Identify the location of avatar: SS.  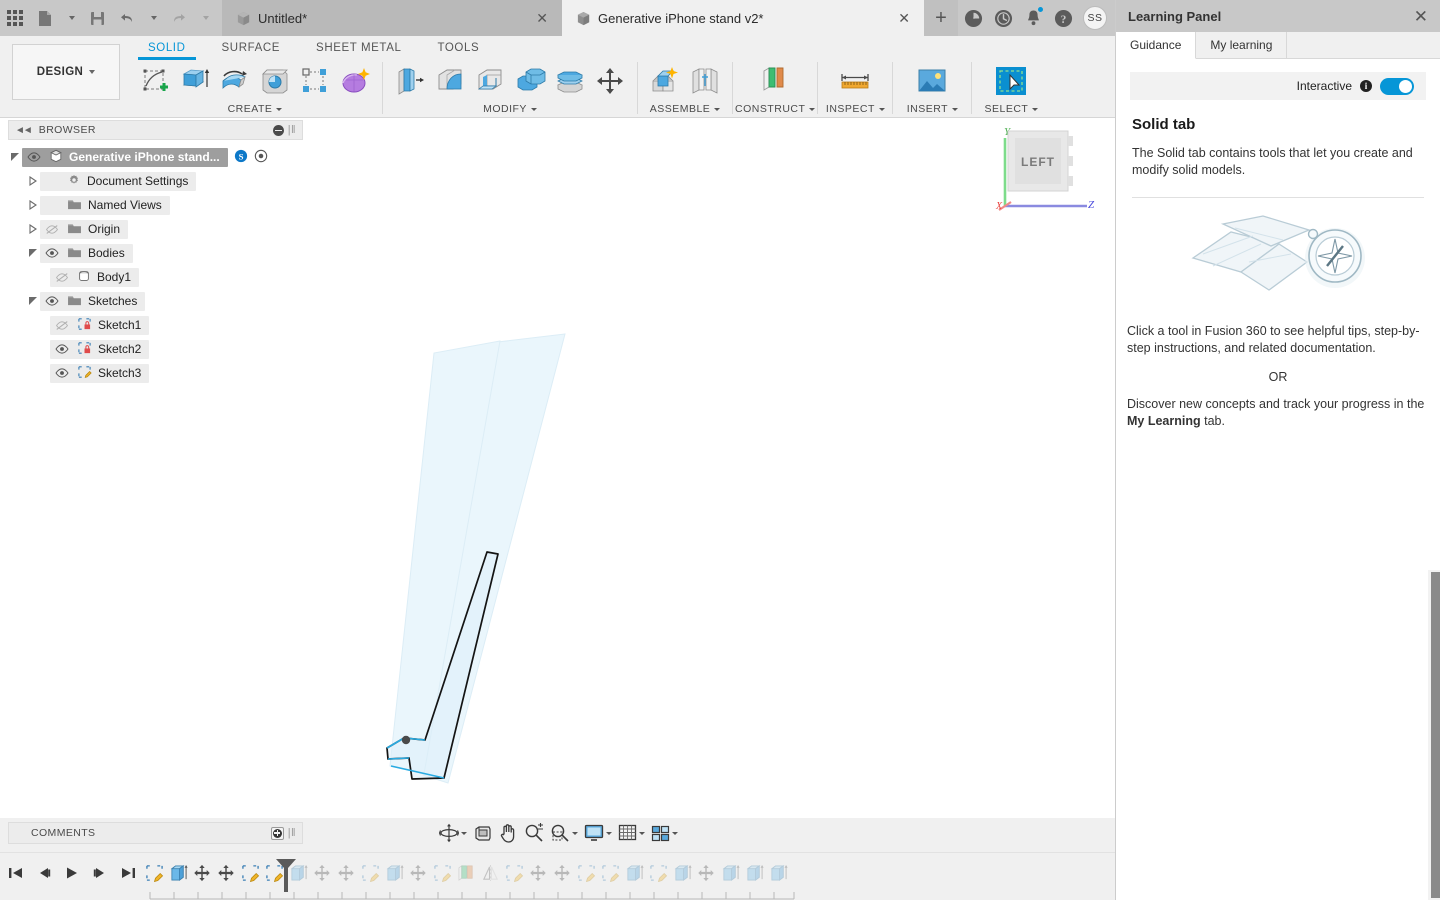
(1095, 18).